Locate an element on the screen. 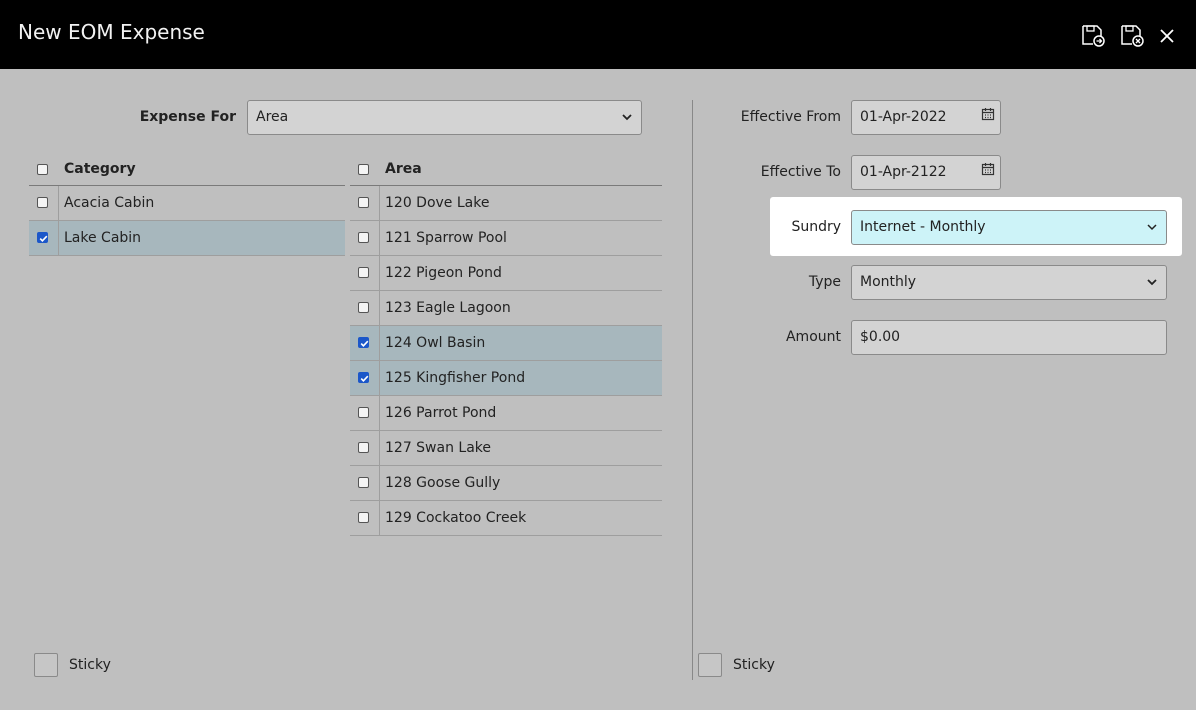 The image size is (1196, 710). sundry-value: Internet - Monthly is located at coordinates (923, 227).